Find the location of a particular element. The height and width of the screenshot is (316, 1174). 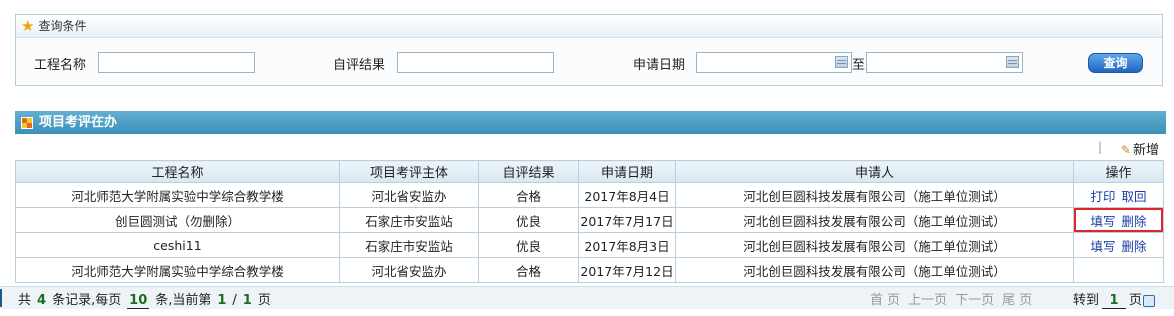

cell-date: 2017年7月12日 is located at coordinates (627, 270).